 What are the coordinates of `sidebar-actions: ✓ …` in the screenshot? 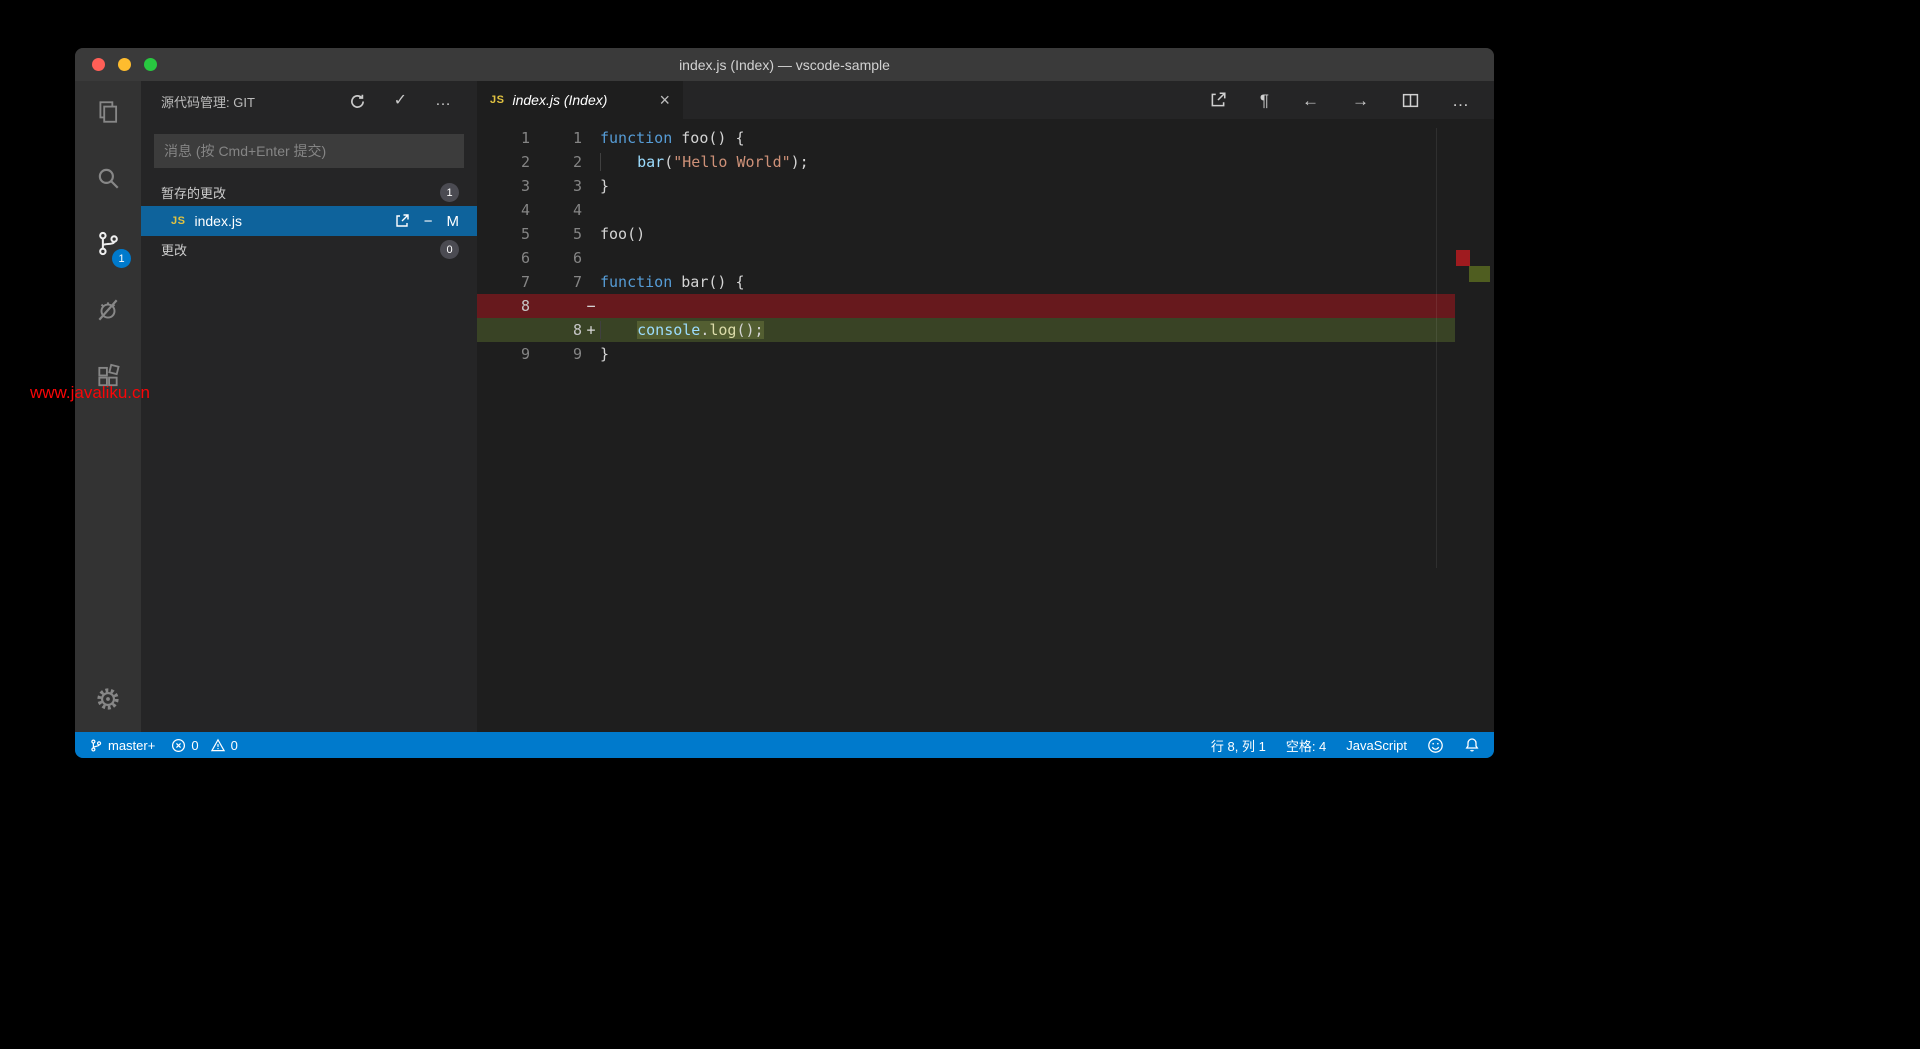 It's located at (400, 101).